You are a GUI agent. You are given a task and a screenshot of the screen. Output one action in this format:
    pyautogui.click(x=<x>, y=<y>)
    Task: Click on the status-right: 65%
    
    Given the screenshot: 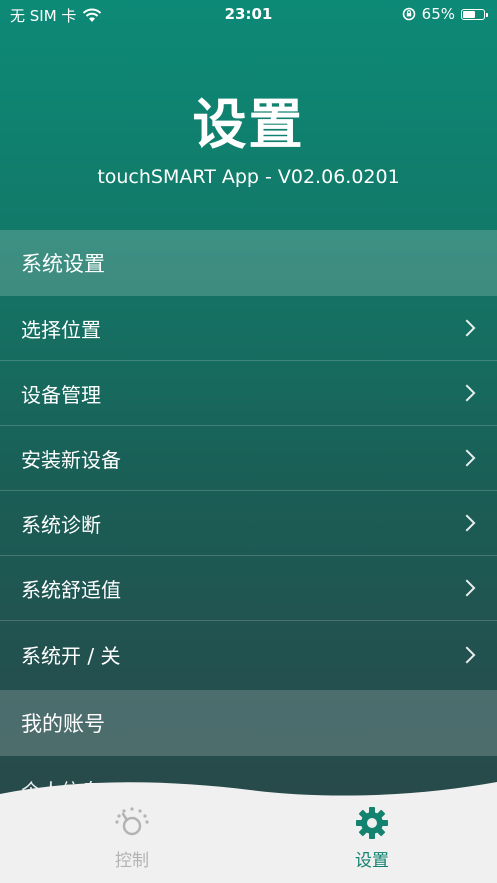 What is the action you would take?
    pyautogui.click(x=445, y=14)
    